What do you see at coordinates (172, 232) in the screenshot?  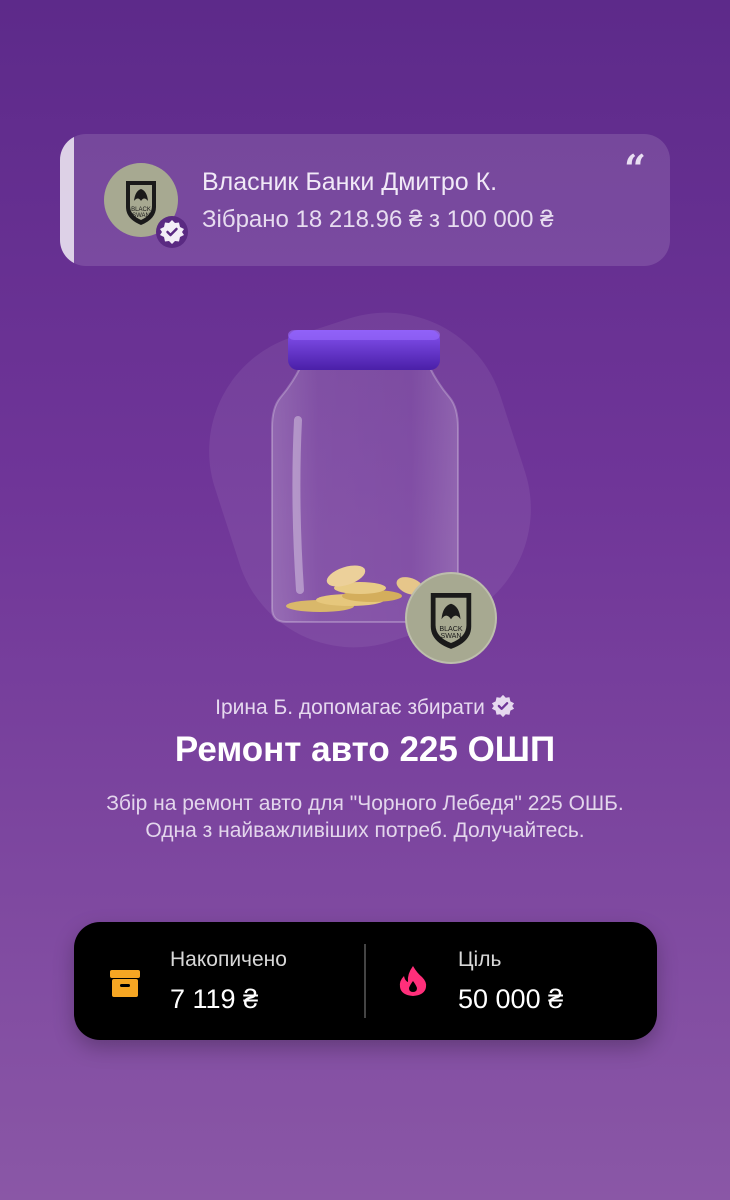 I see `verified-badge-icon` at bounding box center [172, 232].